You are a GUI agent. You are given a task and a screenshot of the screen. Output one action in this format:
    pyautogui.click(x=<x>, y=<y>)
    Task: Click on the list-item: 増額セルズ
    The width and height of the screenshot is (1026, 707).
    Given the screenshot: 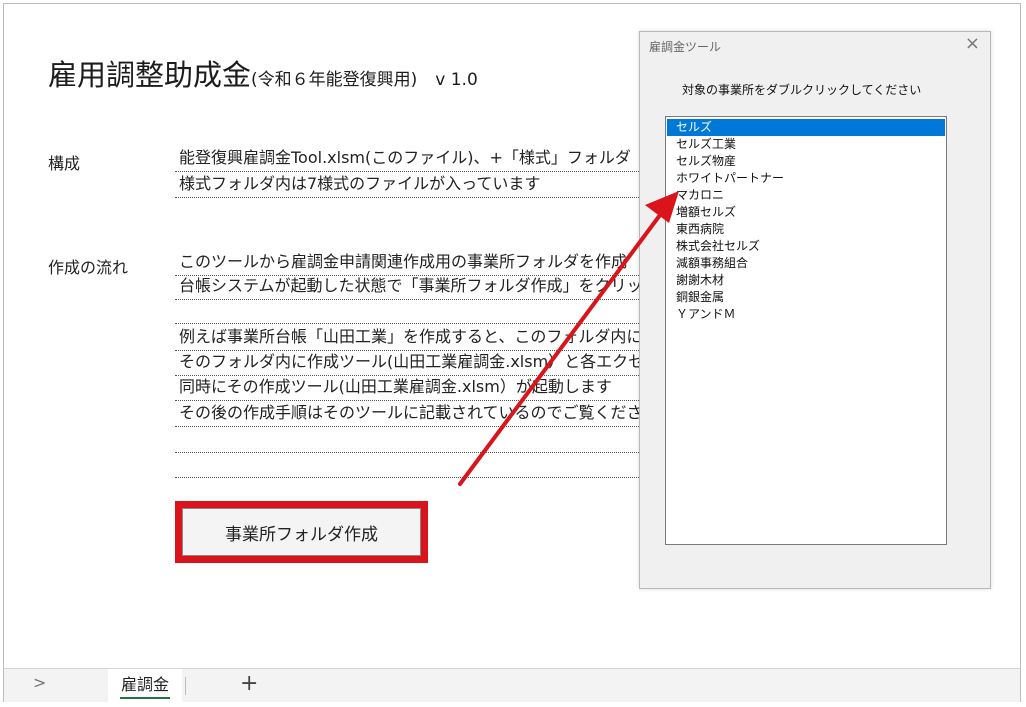 What is the action you would take?
    pyautogui.click(x=806, y=212)
    